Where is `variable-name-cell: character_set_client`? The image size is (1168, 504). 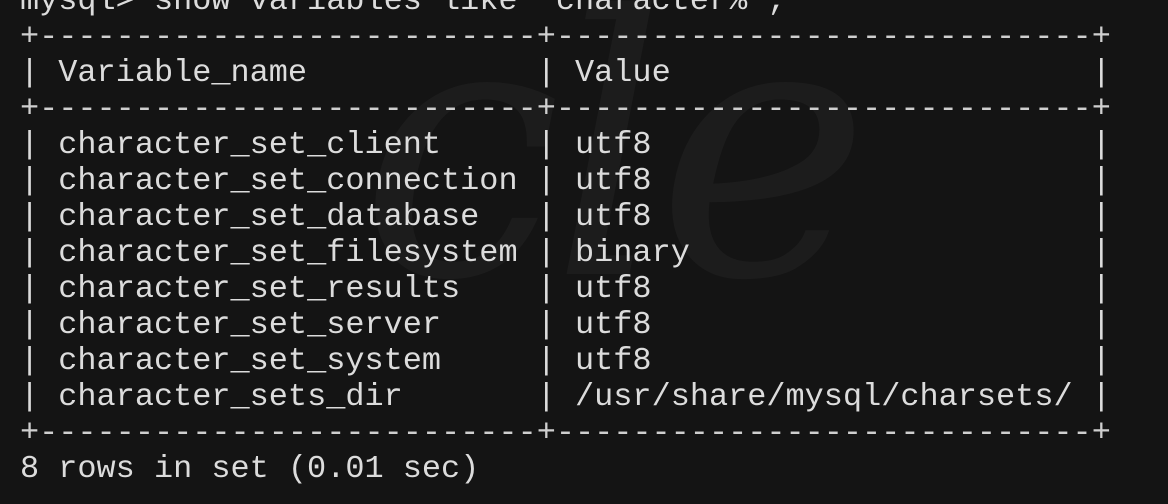
variable-name-cell: character_set_client is located at coordinates (288, 144).